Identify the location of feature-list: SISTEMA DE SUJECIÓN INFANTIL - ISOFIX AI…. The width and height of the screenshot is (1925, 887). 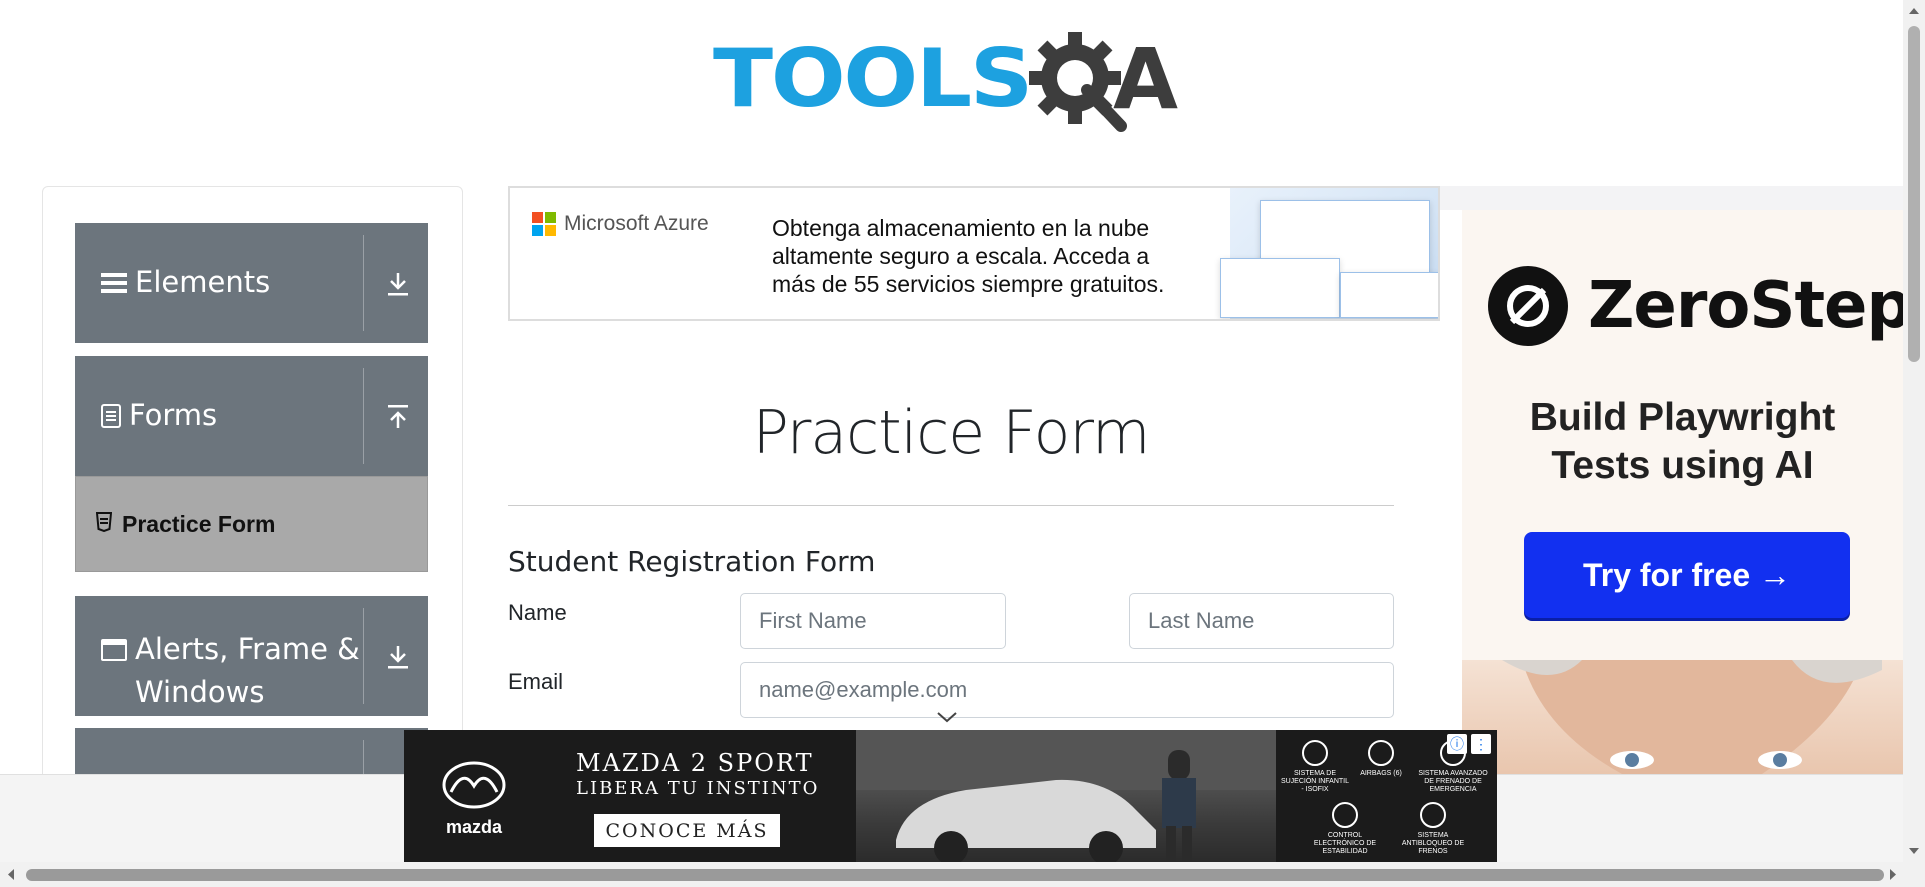
(1385, 800).